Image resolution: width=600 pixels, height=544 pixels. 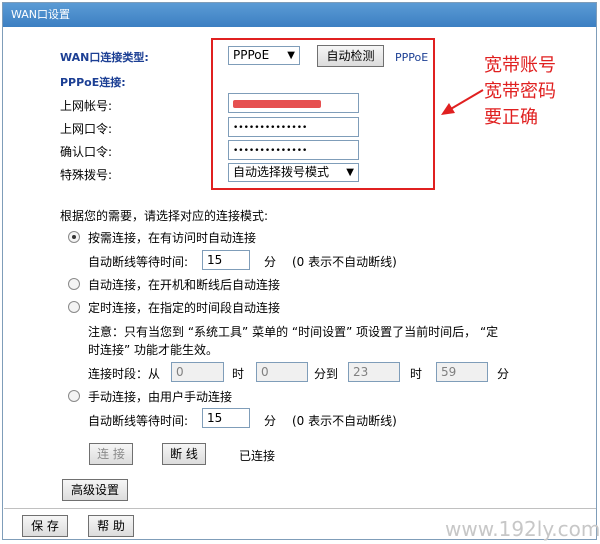 What do you see at coordinates (164, 216) in the screenshot?
I see `mode-prompt: 根据您的需要，请选择对应的连接模式:` at bounding box center [164, 216].